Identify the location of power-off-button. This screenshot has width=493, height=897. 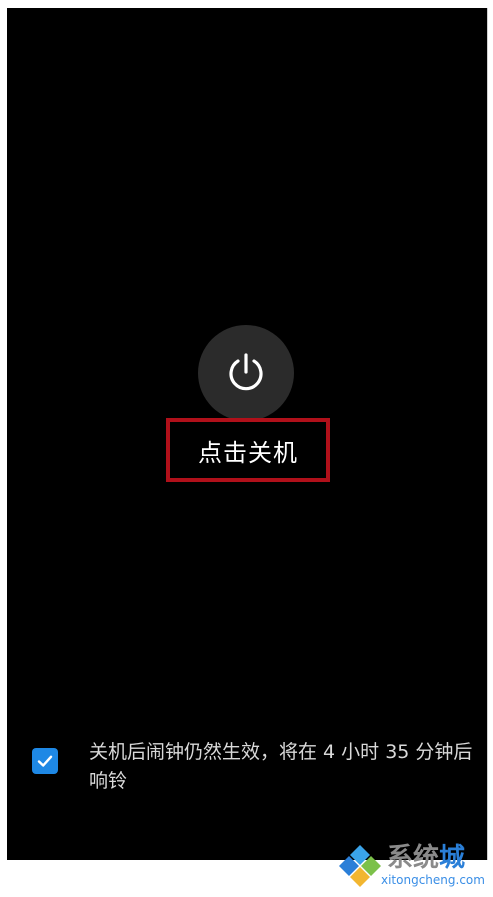
(246, 373).